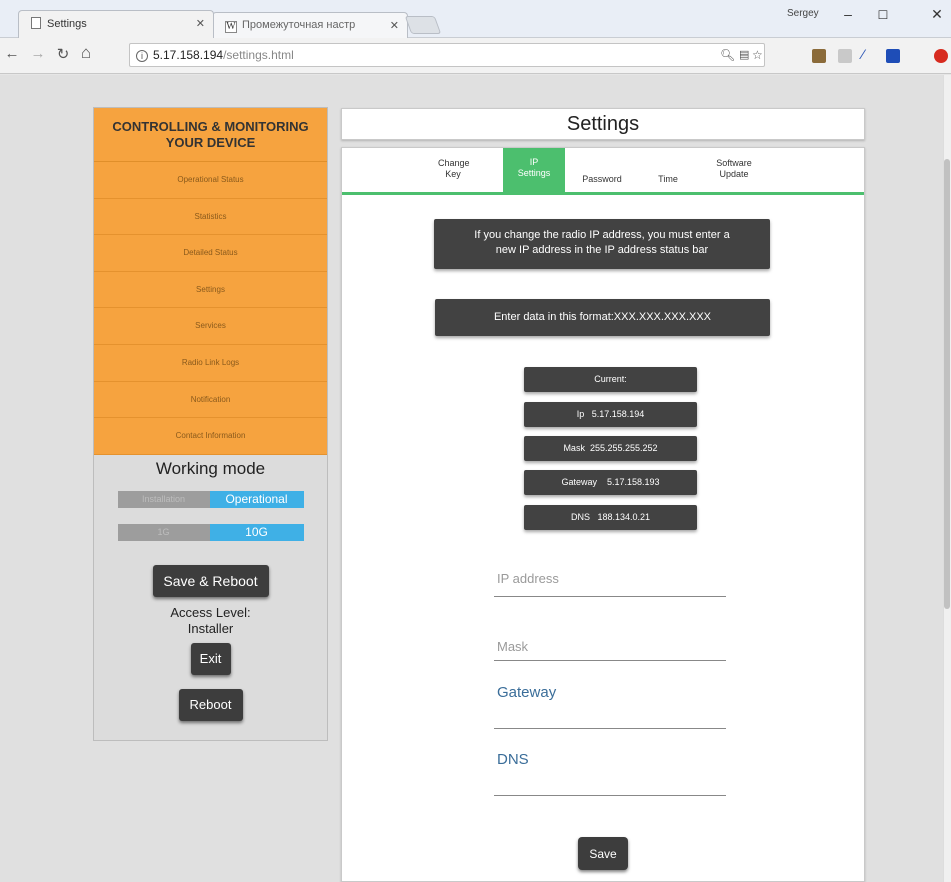 This screenshot has height=882, width=951. What do you see at coordinates (231, 27) in the screenshot?
I see `wikipedia-icon: W` at bounding box center [231, 27].